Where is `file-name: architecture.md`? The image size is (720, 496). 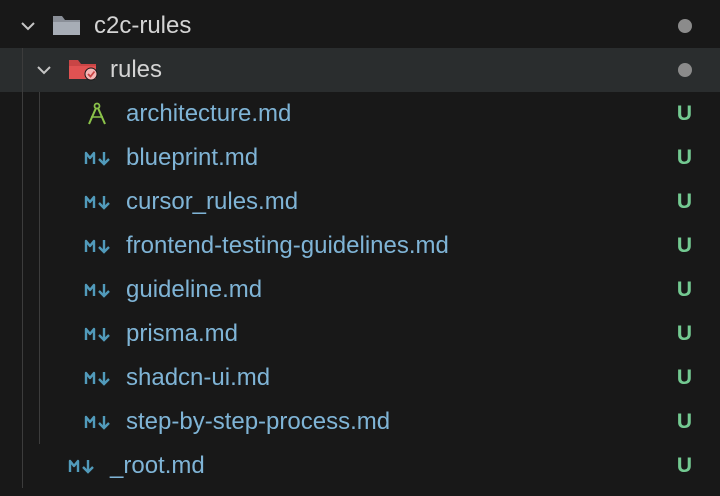 file-name: architecture.md is located at coordinates (209, 113).